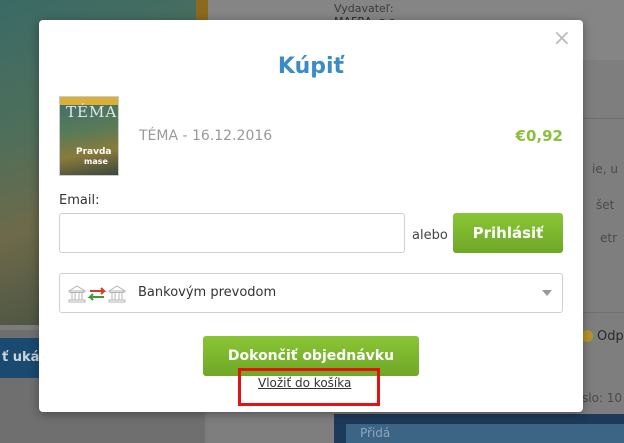 The width and height of the screenshot is (624, 443). I want to click on or-text: alebo, so click(430, 235).